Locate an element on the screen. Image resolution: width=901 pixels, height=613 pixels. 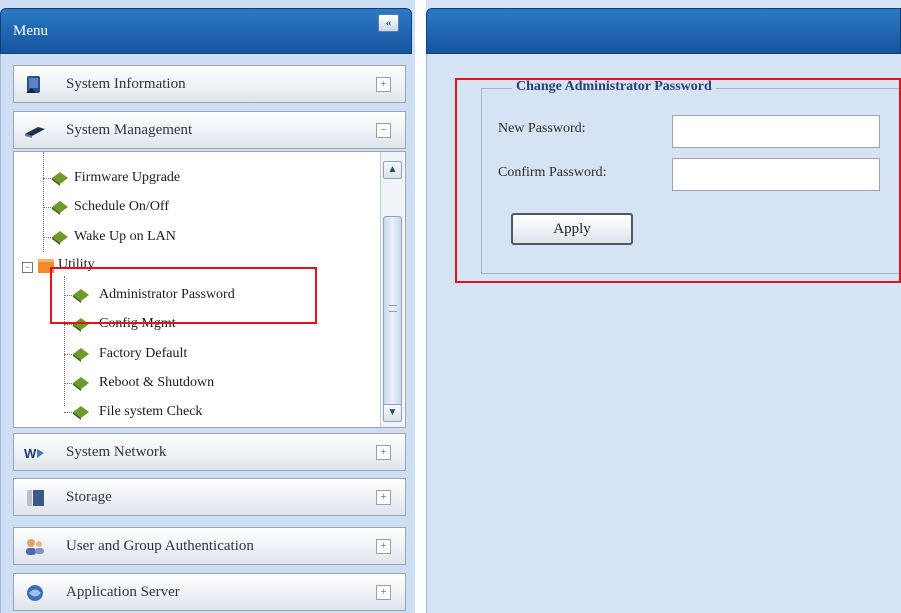
tree-item-file-system-check: File system Check is located at coordinates (194, 413).